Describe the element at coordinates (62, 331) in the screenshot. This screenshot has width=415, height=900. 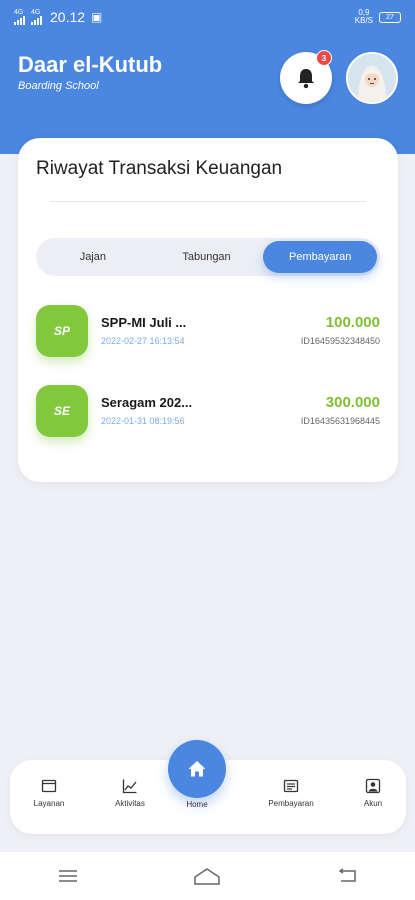
I see `transaction-badge: SP` at that location.